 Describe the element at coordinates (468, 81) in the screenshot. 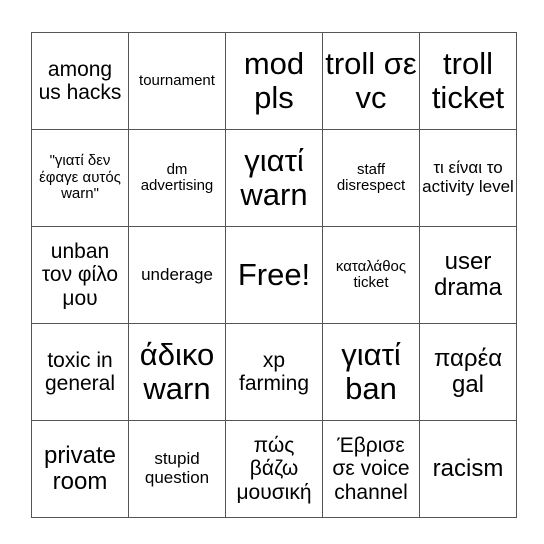

I see `bingo-cell: troll ticket` at that location.